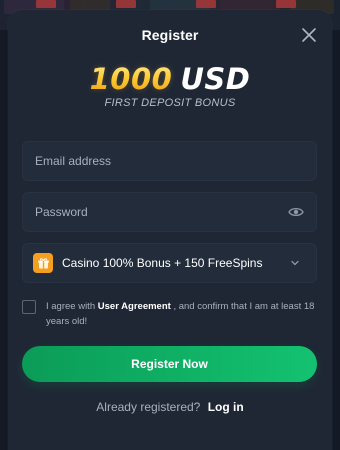 This screenshot has width=340, height=450. What do you see at coordinates (170, 103) in the screenshot?
I see `bonus-subtitle: FIRST DEPOSIT BONUS` at bounding box center [170, 103].